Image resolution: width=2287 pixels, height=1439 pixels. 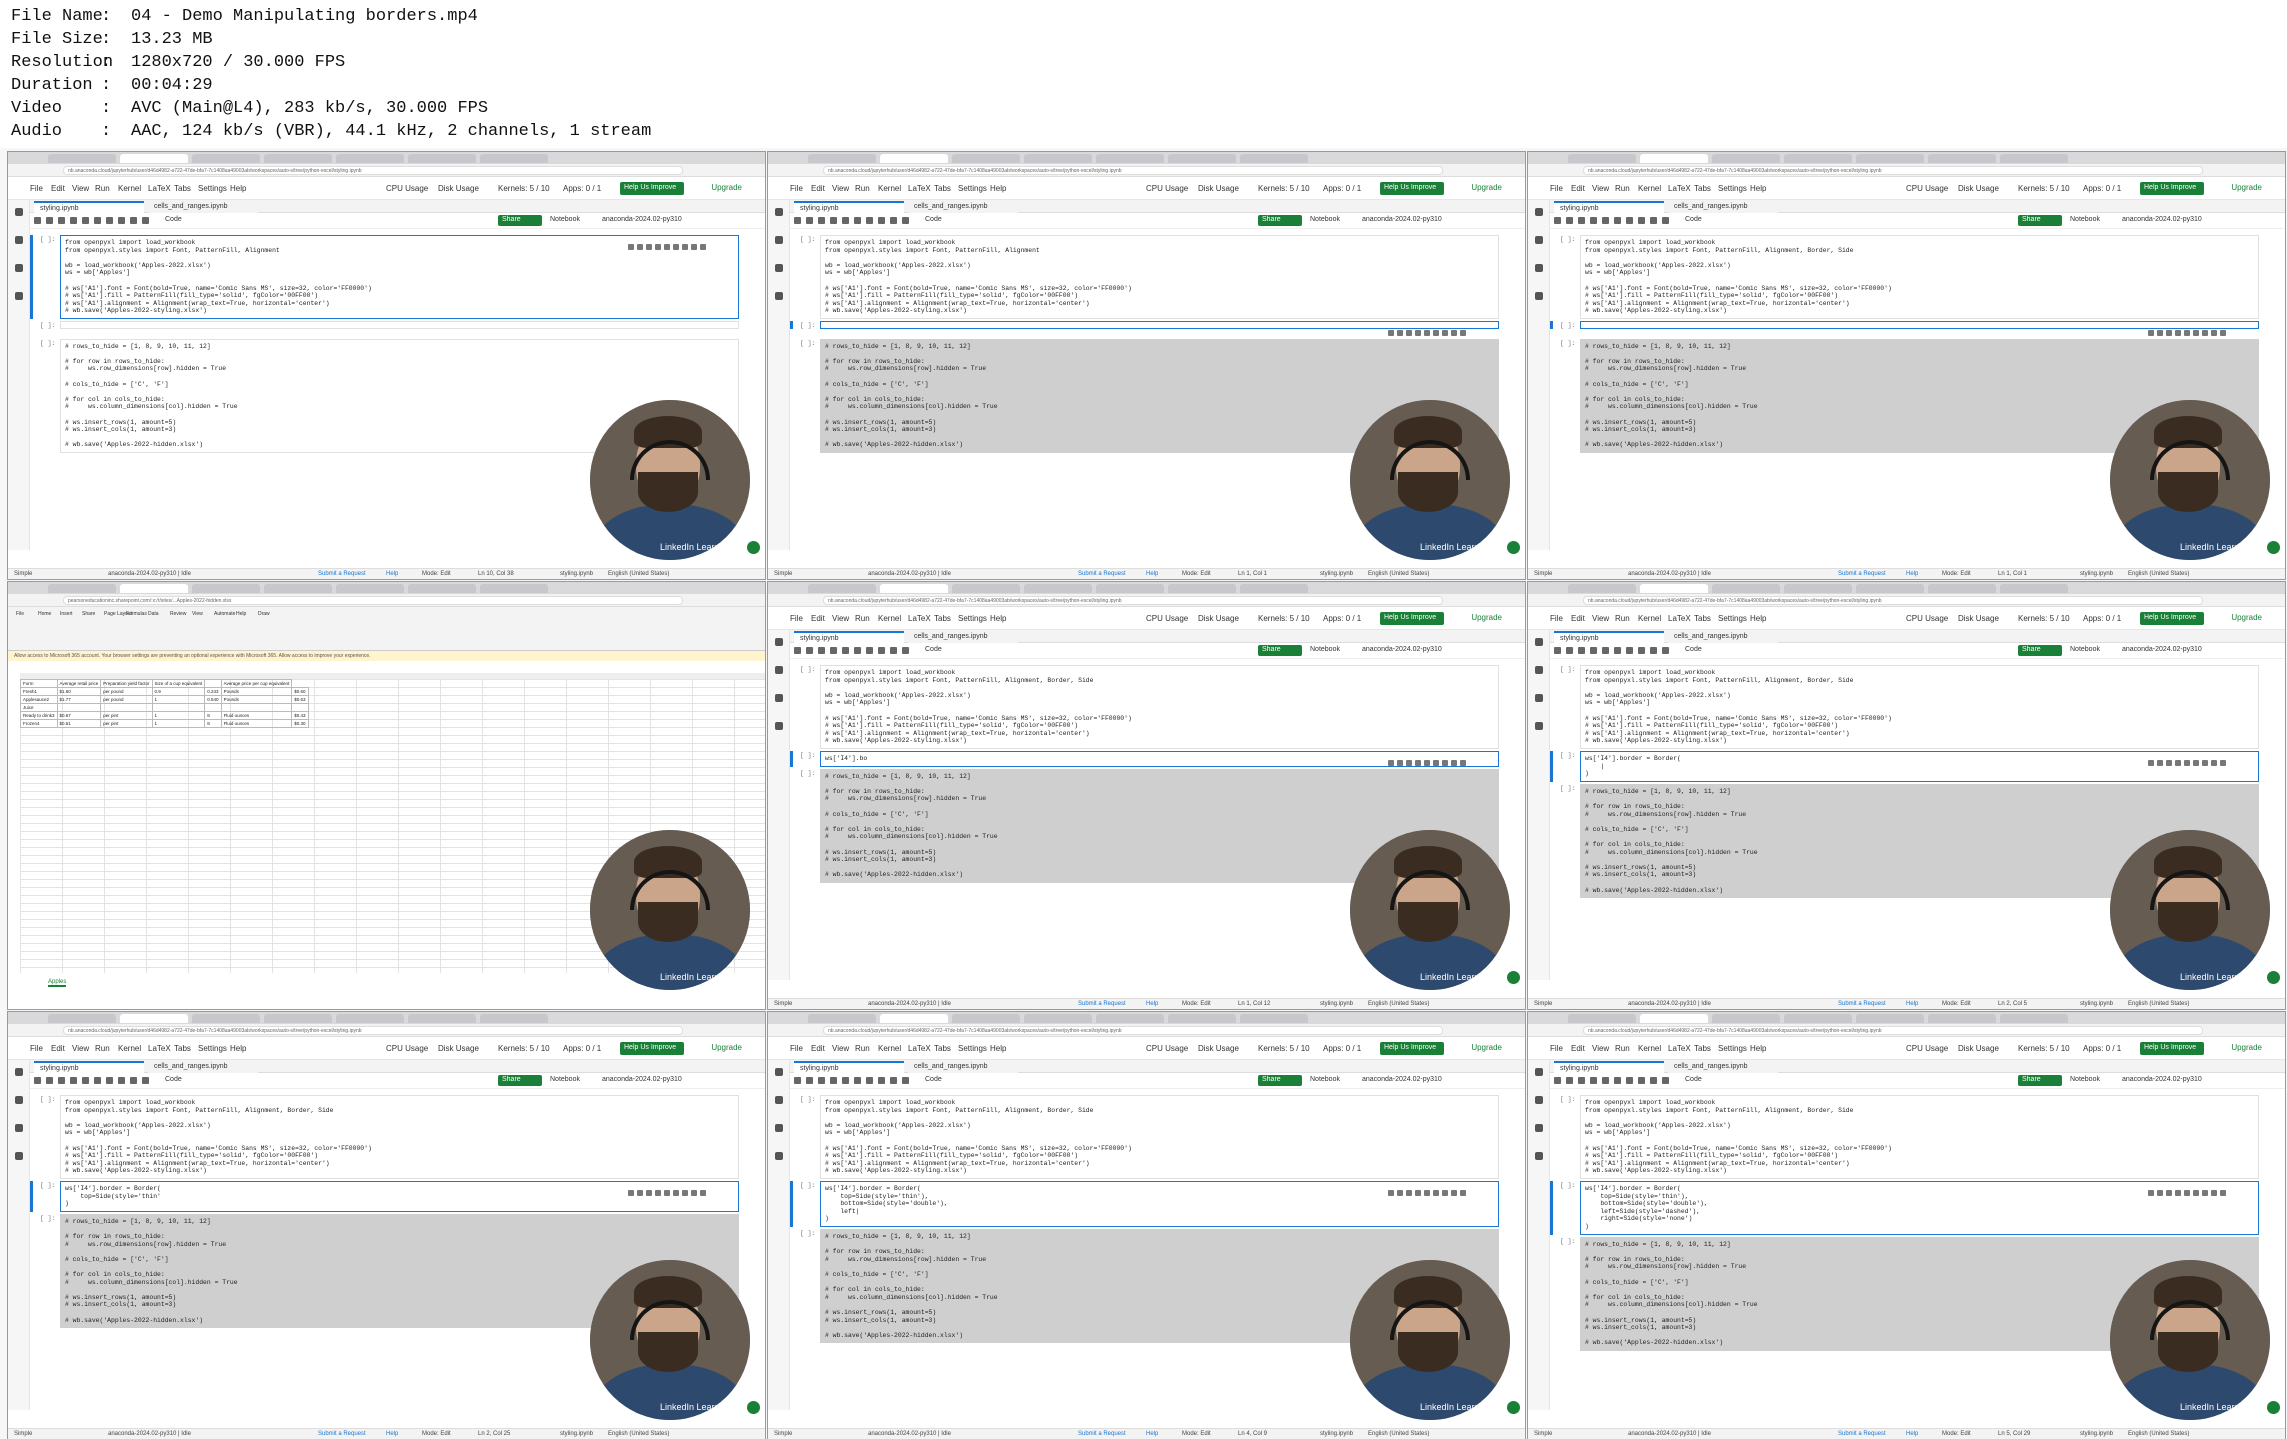 I want to click on table-cell: Fresh1, so click(x=39, y=691).